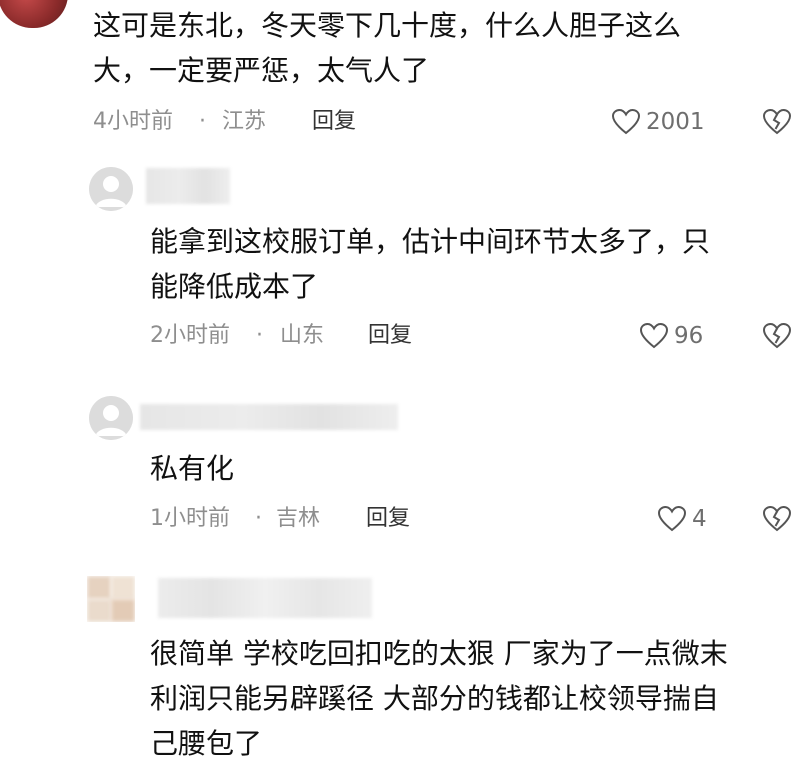  I want to click on like-button: 4, so click(682, 519).